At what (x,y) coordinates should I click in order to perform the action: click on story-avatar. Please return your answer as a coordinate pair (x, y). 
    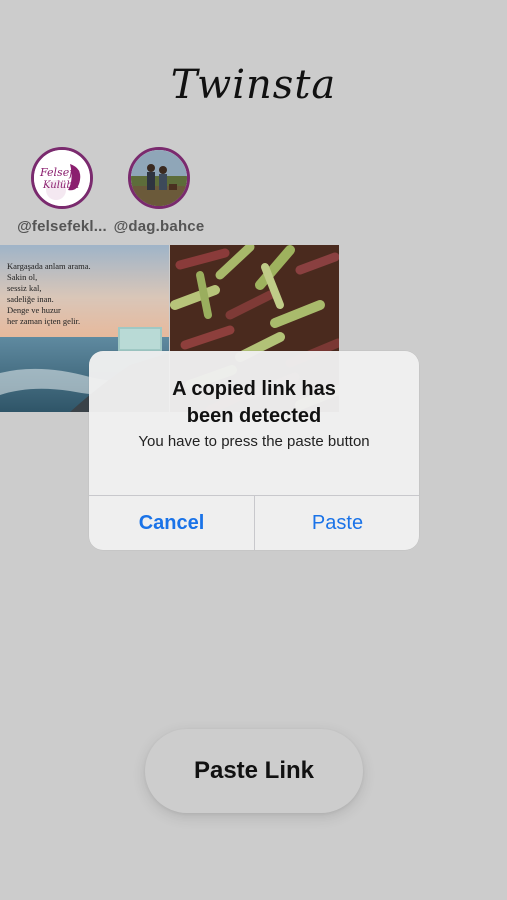
    Looking at the image, I should click on (159, 178).